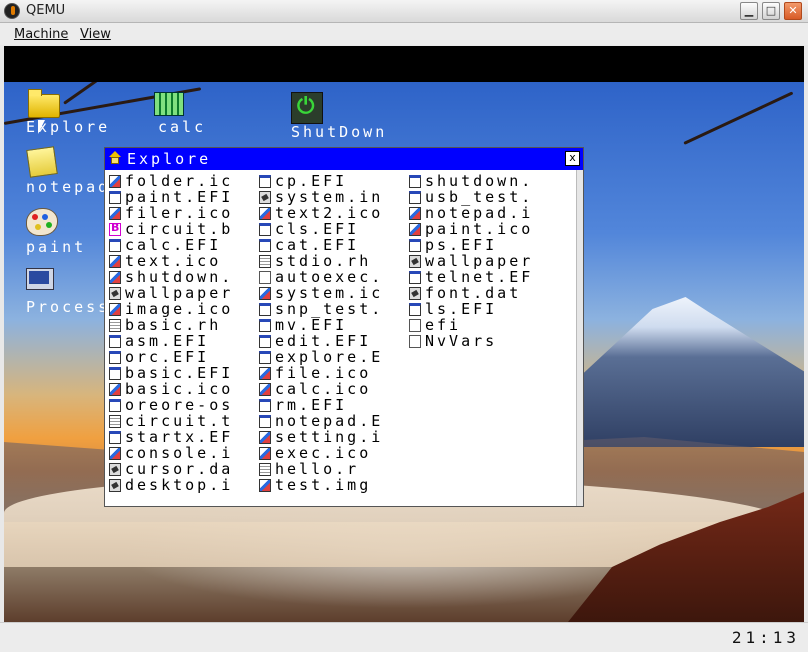  What do you see at coordinates (344, 159) in the screenshot?
I see `explore-titlebar: Explore x` at bounding box center [344, 159].